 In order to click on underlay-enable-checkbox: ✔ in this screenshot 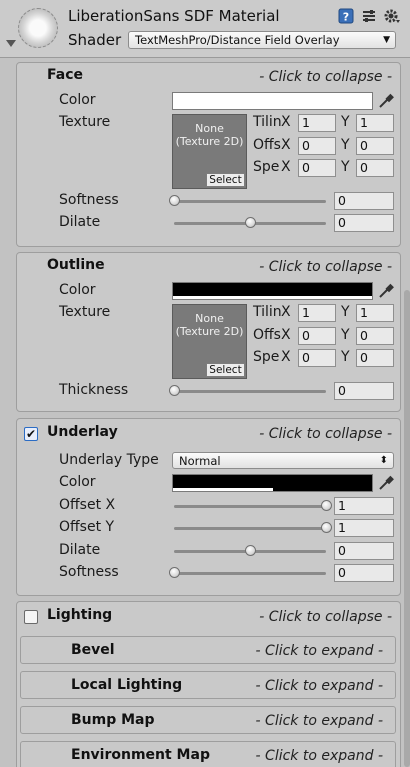, I will do `click(31, 434)`.